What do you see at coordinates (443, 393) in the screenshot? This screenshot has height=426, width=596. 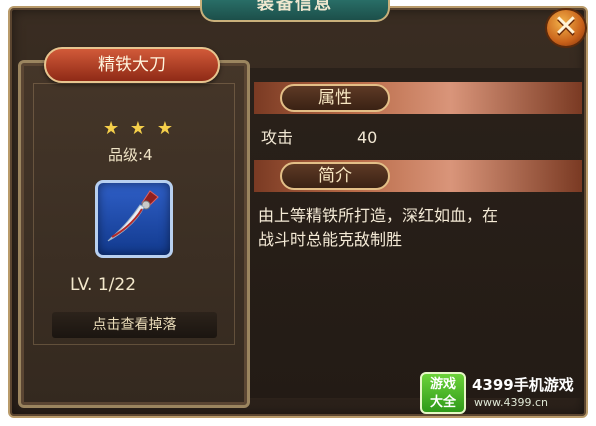 I see `watermark-logo: 游戏 大全` at bounding box center [443, 393].